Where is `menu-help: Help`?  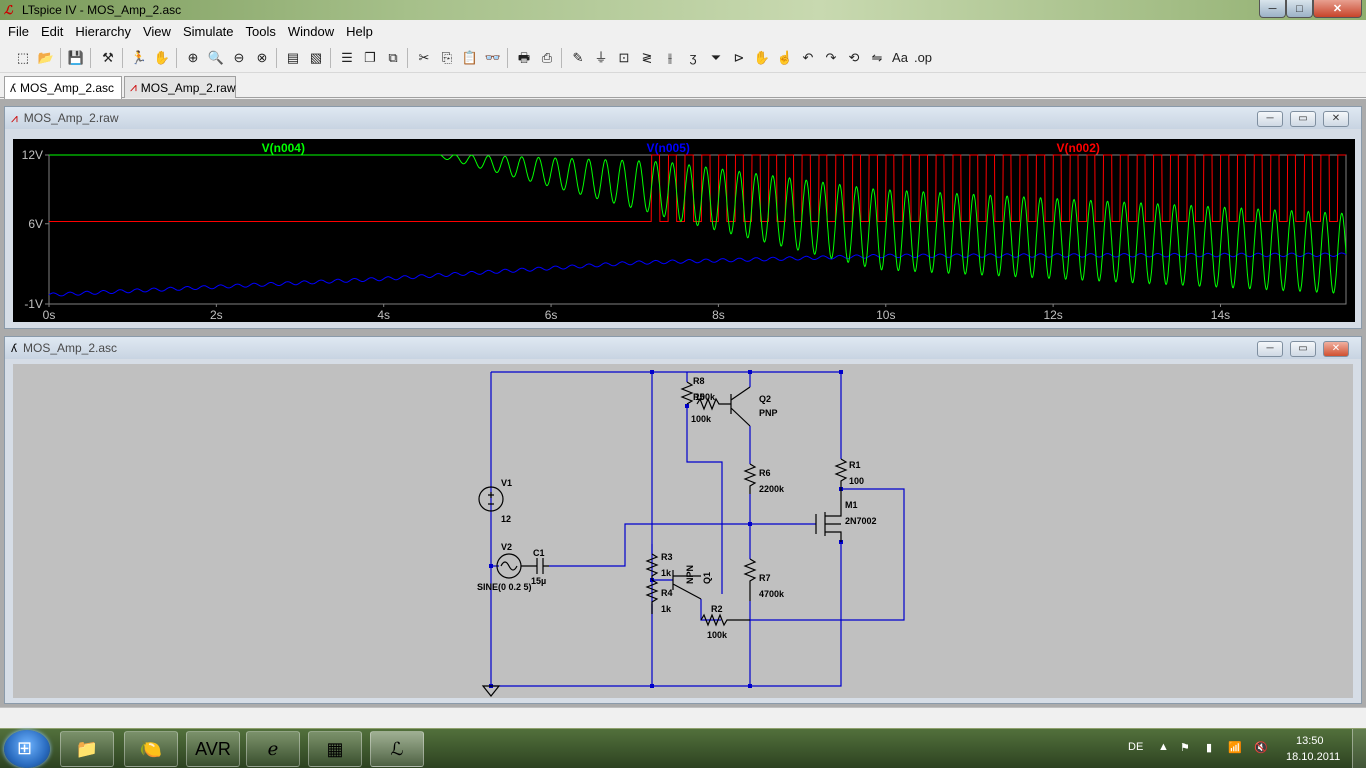
menu-help: Help is located at coordinates (359, 31).